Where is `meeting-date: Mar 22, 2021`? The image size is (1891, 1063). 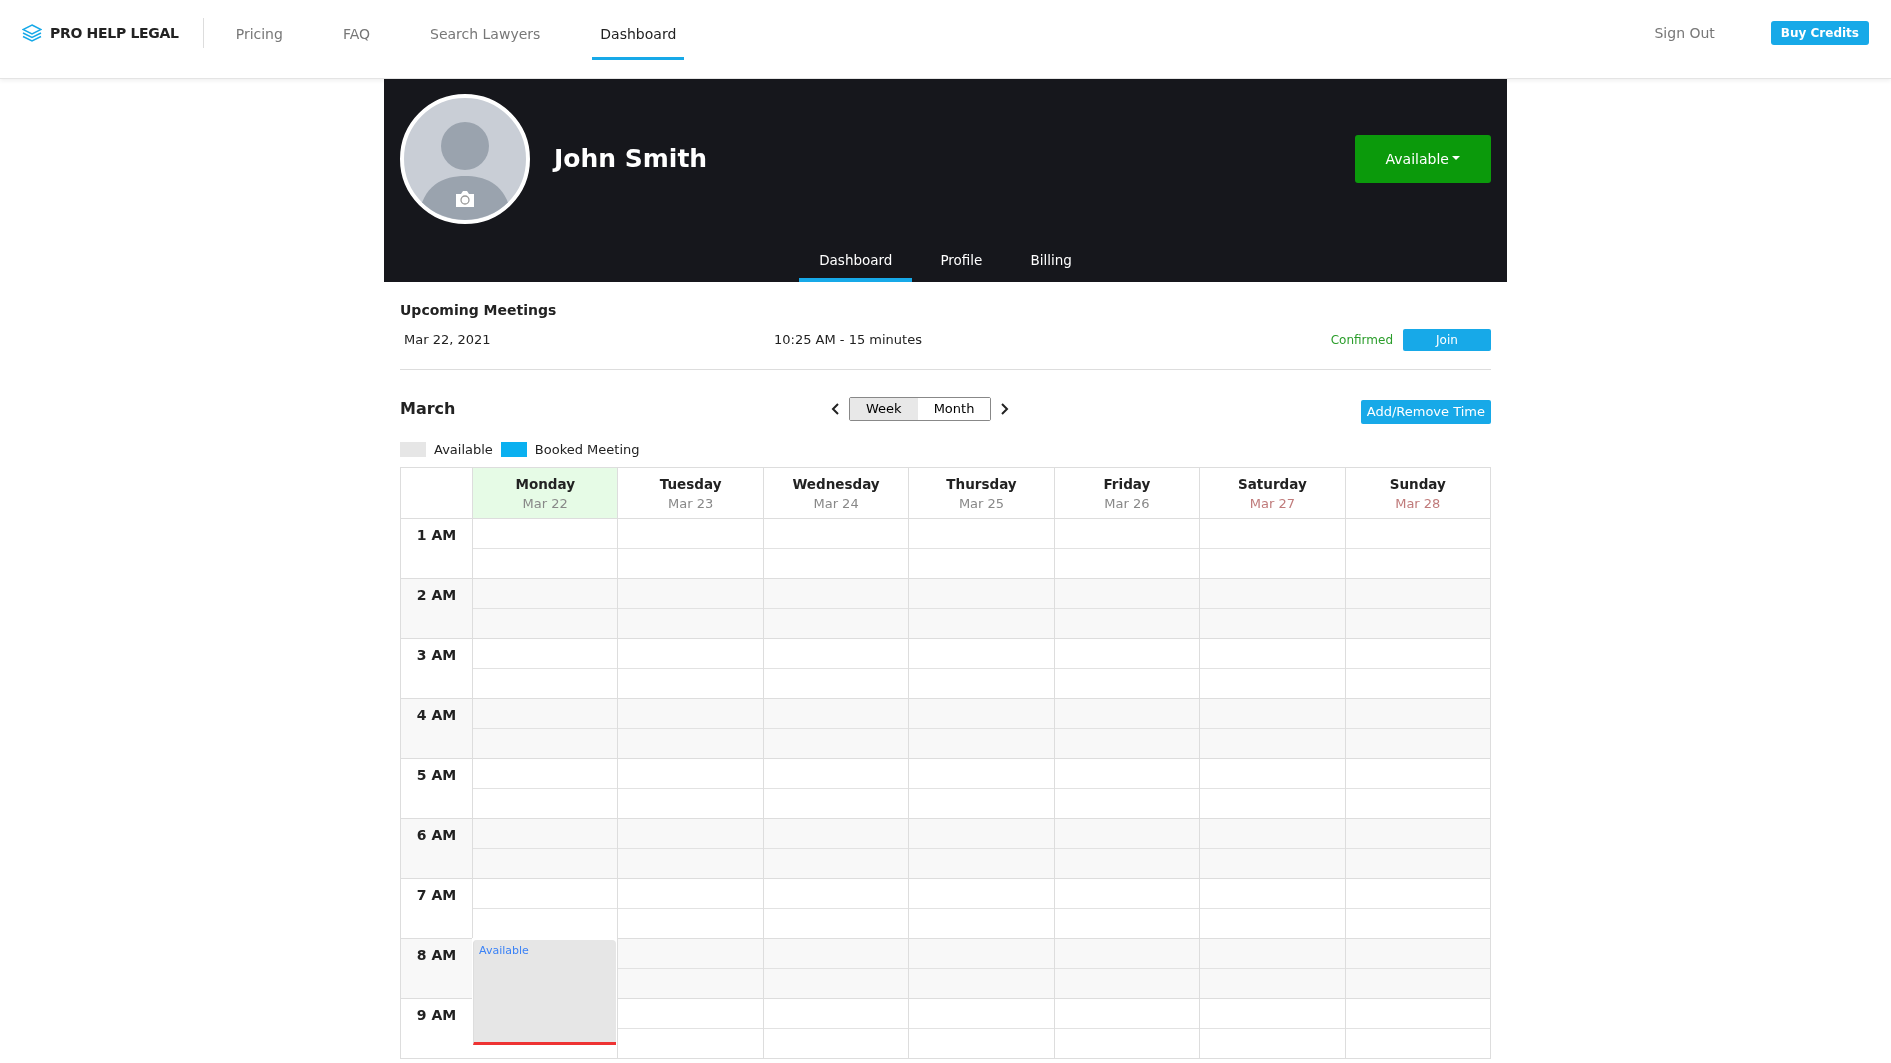
meeting-date: Mar 22, 2021 is located at coordinates (448, 340).